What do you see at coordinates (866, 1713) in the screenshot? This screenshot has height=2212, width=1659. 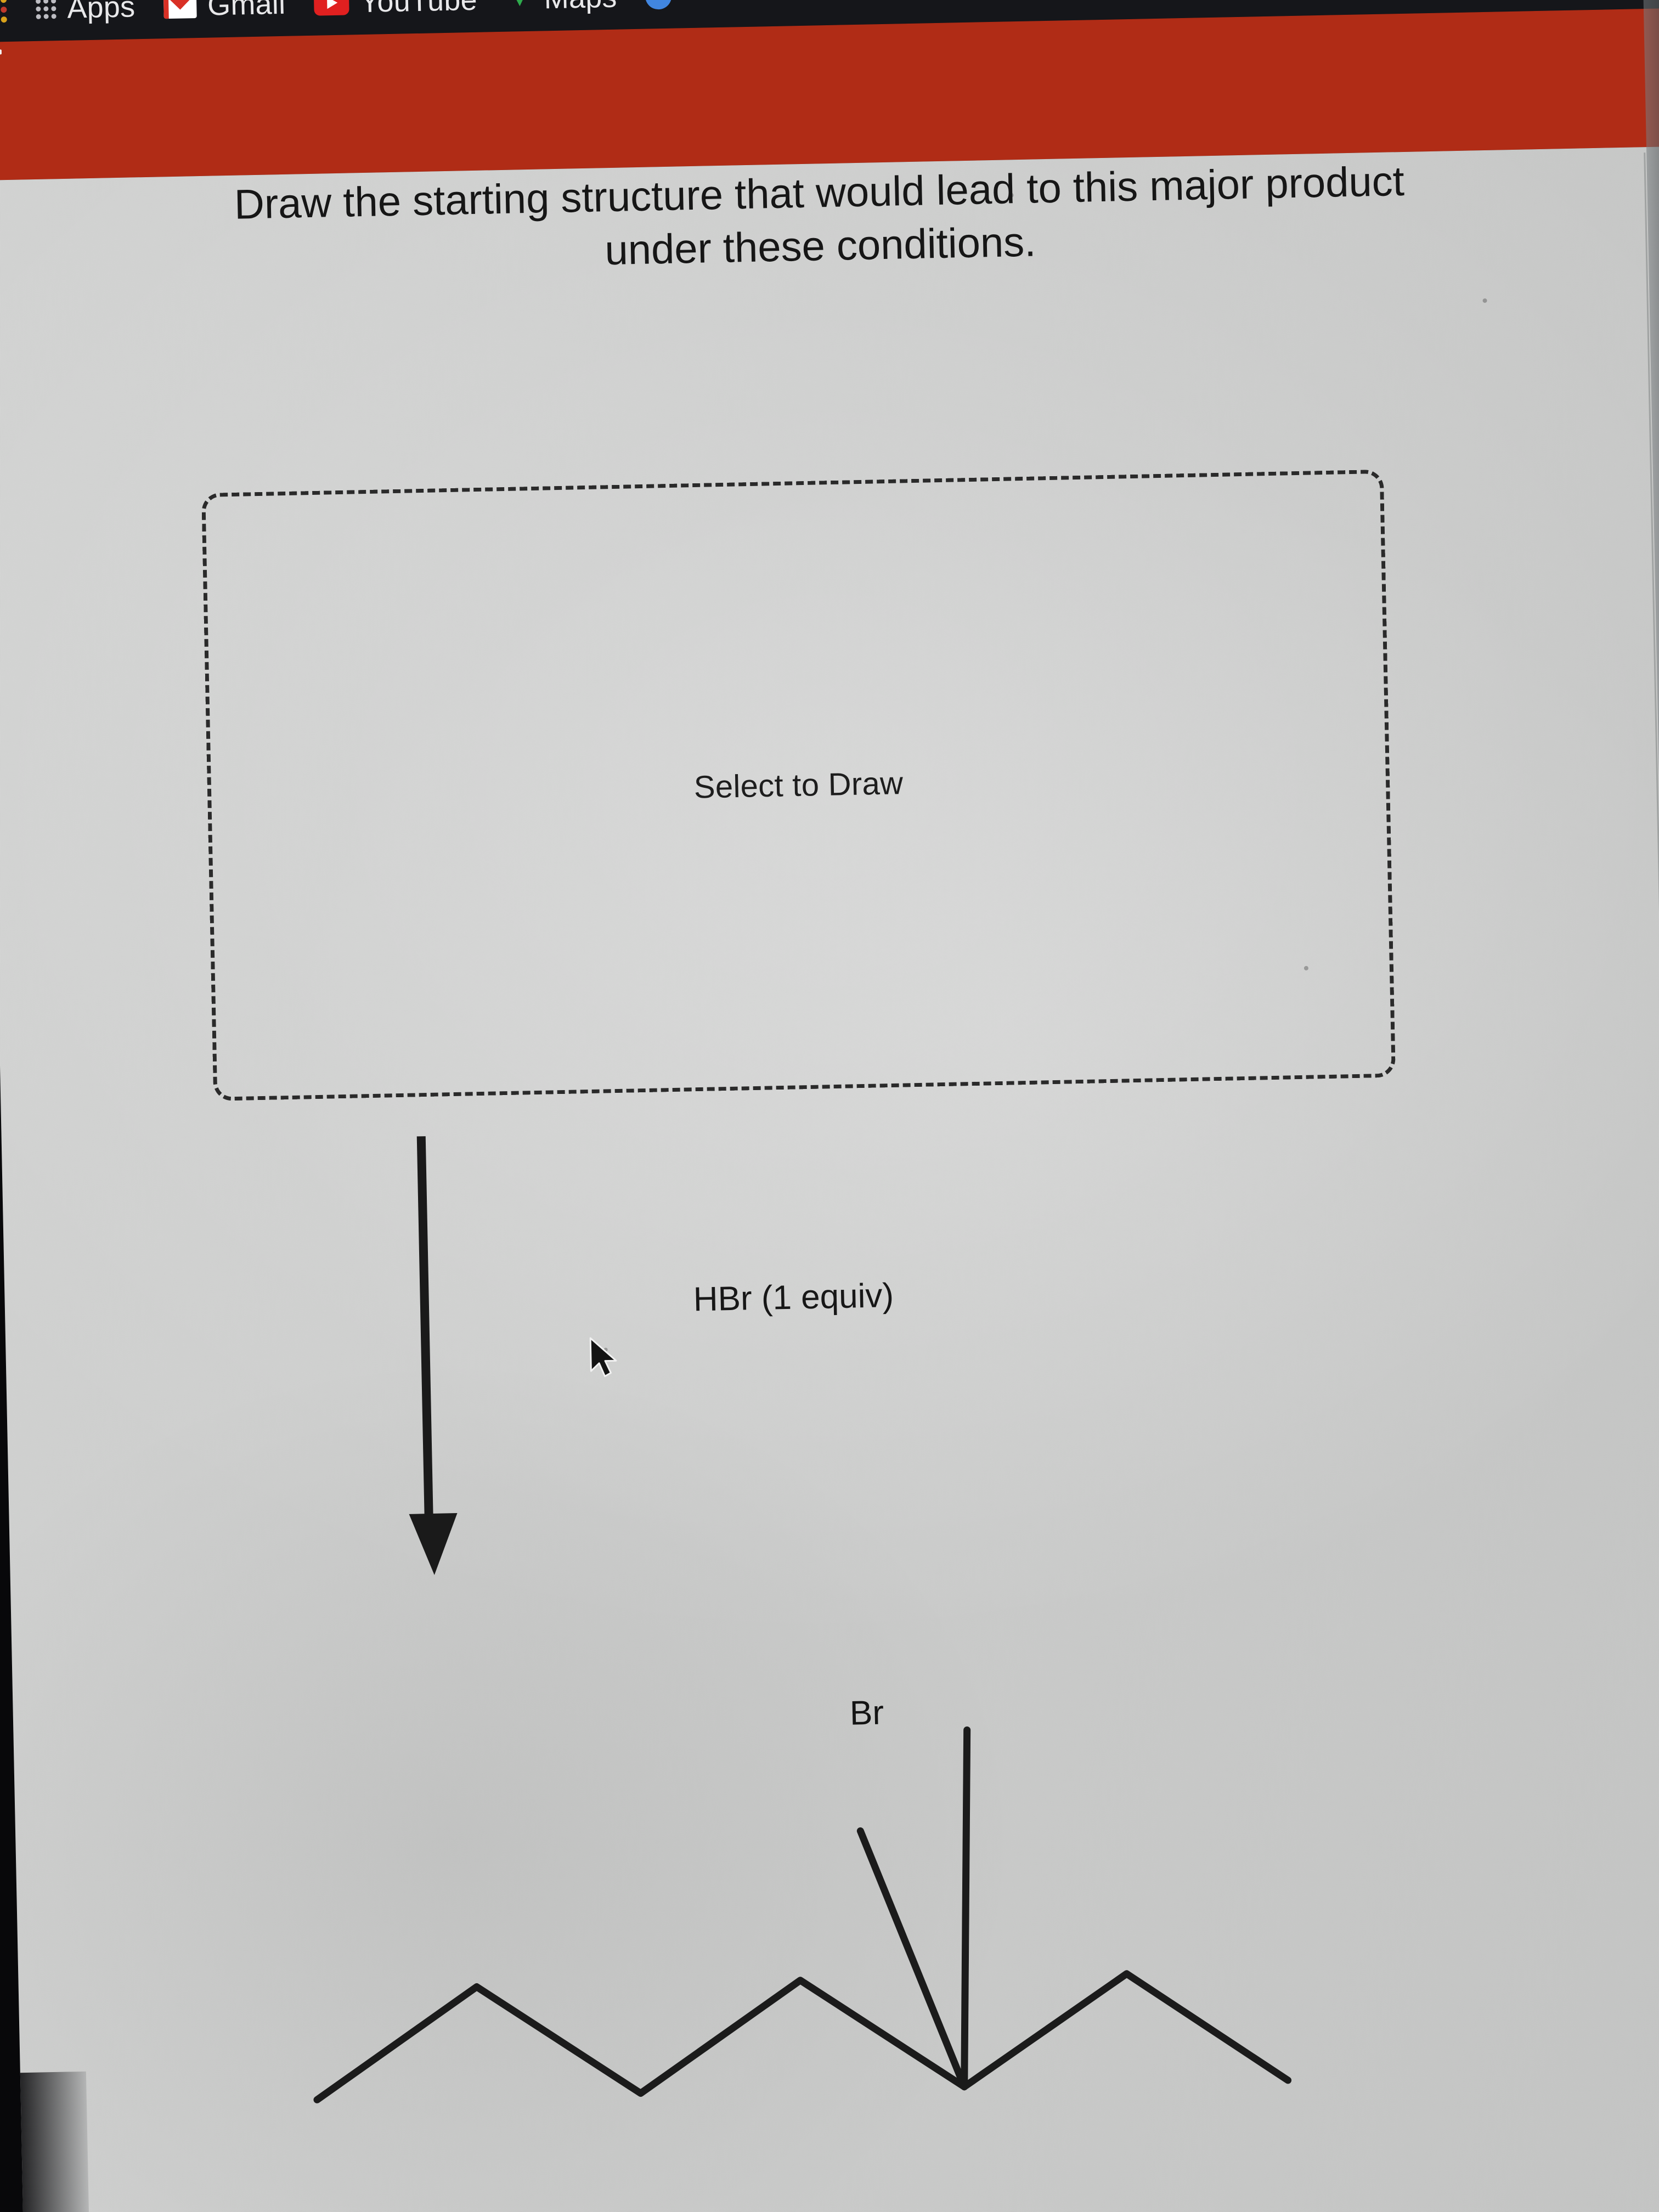 I see `br-atom-label: Br` at bounding box center [866, 1713].